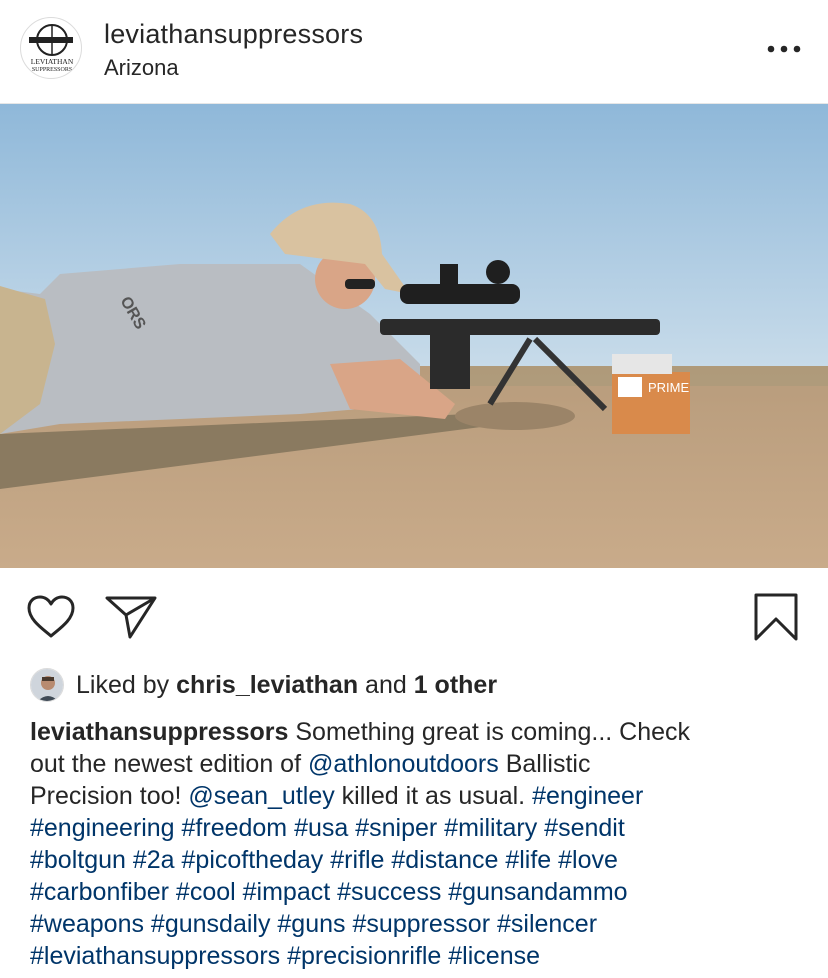  What do you see at coordinates (455, 685) in the screenshot?
I see `other-likes-link: 1 other` at bounding box center [455, 685].